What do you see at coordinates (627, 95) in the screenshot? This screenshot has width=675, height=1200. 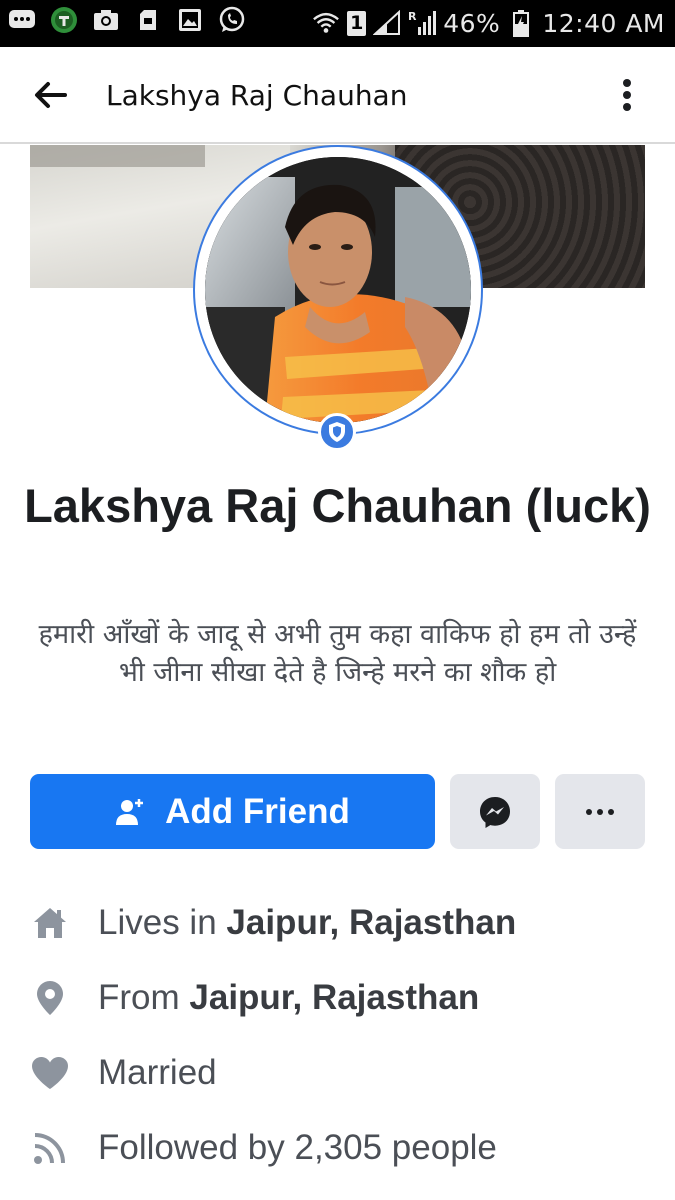 I see `overflow-menu-button` at bounding box center [627, 95].